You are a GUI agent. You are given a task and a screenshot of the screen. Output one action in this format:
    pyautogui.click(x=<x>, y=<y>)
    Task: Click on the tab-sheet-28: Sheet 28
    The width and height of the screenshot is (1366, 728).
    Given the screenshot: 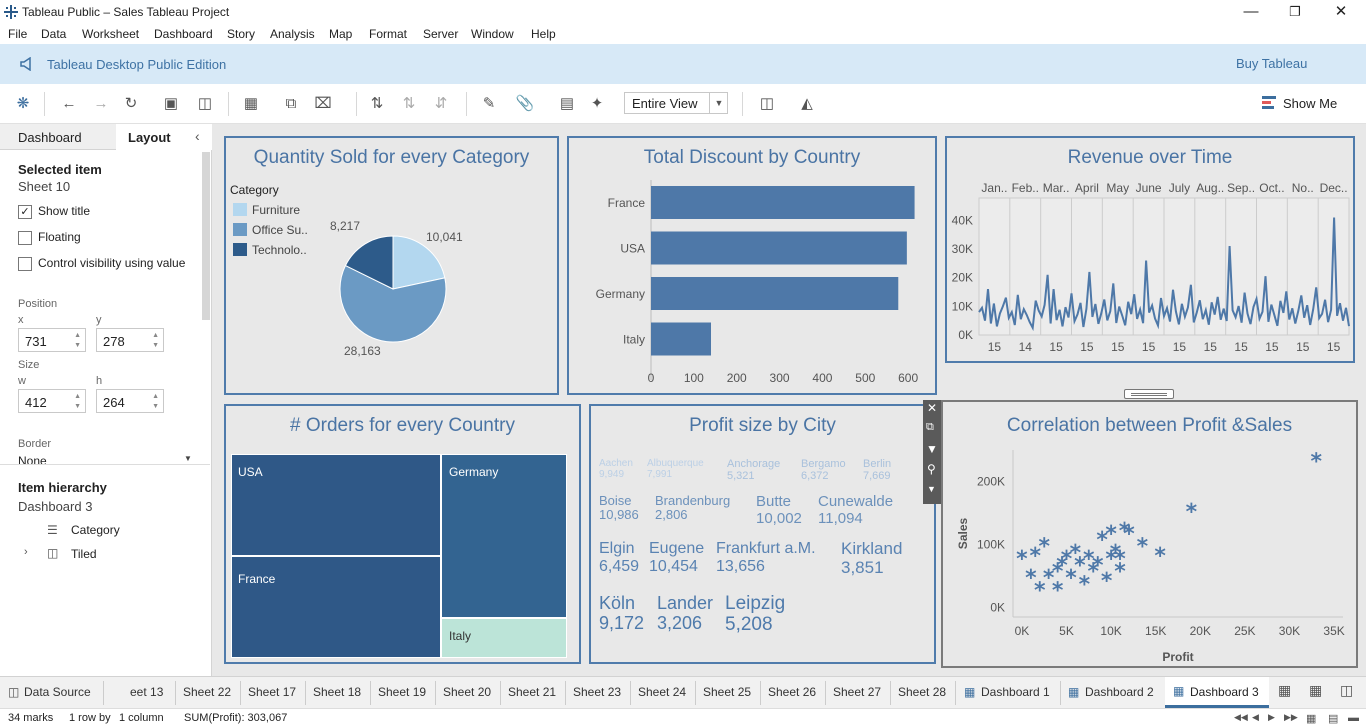 What is the action you would take?
    pyautogui.click(x=922, y=692)
    